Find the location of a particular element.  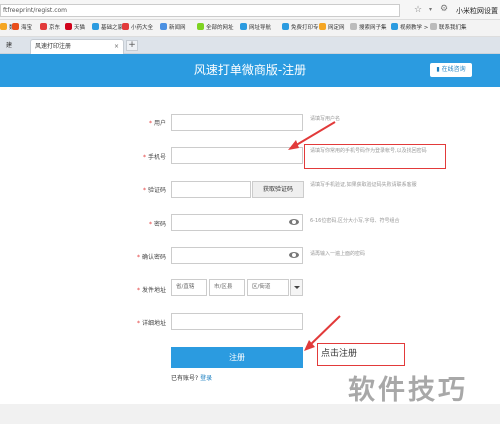

watermark: 软件技巧 is located at coordinates (408, 390).